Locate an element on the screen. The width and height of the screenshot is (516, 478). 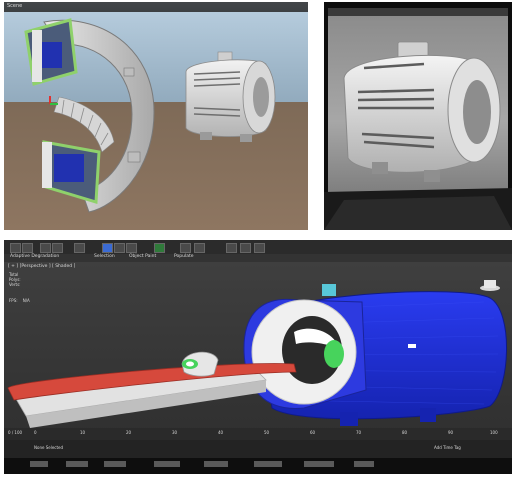
closeup-scanner-model is located at coordinates (422, 111).